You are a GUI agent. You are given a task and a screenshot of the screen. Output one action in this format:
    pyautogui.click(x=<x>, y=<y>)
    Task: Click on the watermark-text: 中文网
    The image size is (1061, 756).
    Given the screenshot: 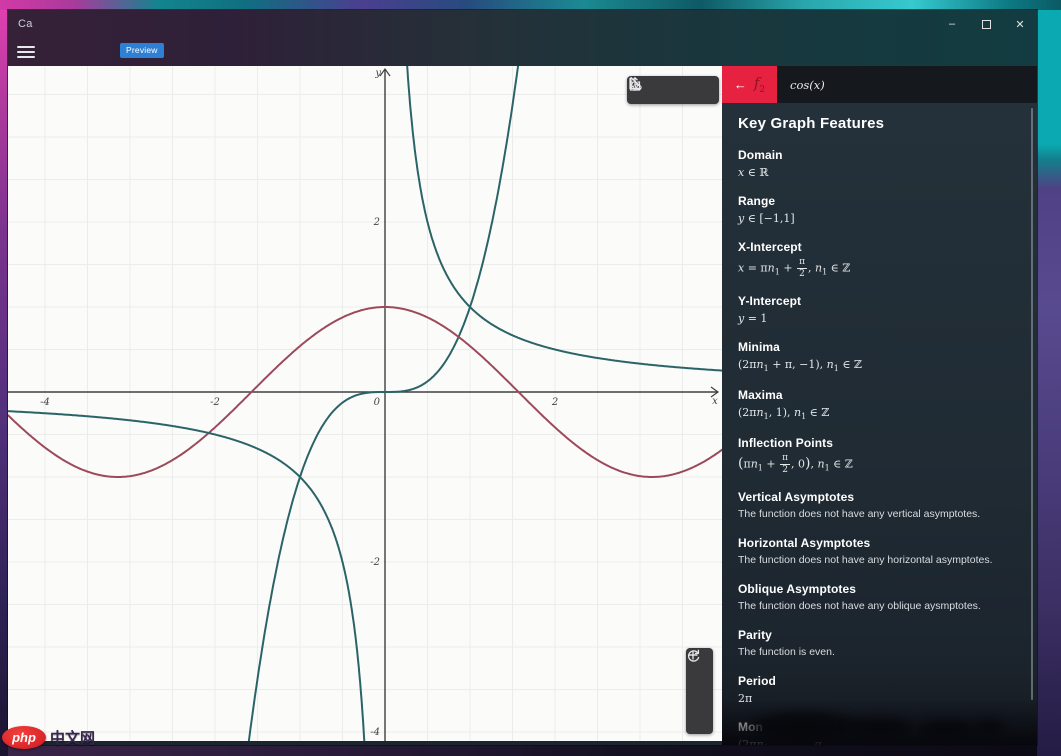 What is the action you would take?
    pyautogui.click(x=73, y=738)
    